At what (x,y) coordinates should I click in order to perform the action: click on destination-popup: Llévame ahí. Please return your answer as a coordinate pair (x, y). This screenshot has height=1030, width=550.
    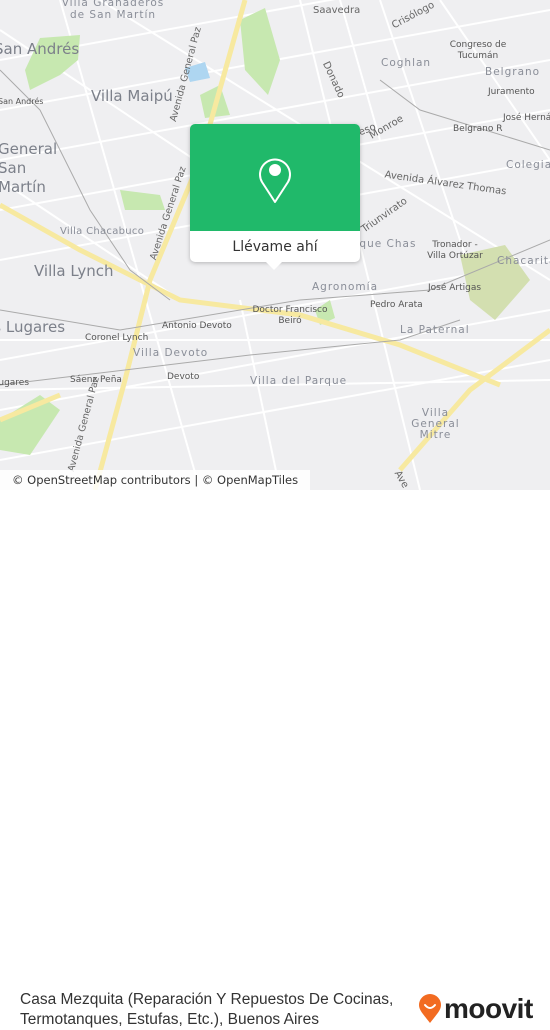
    Looking at the image, I should click on (275, 197).